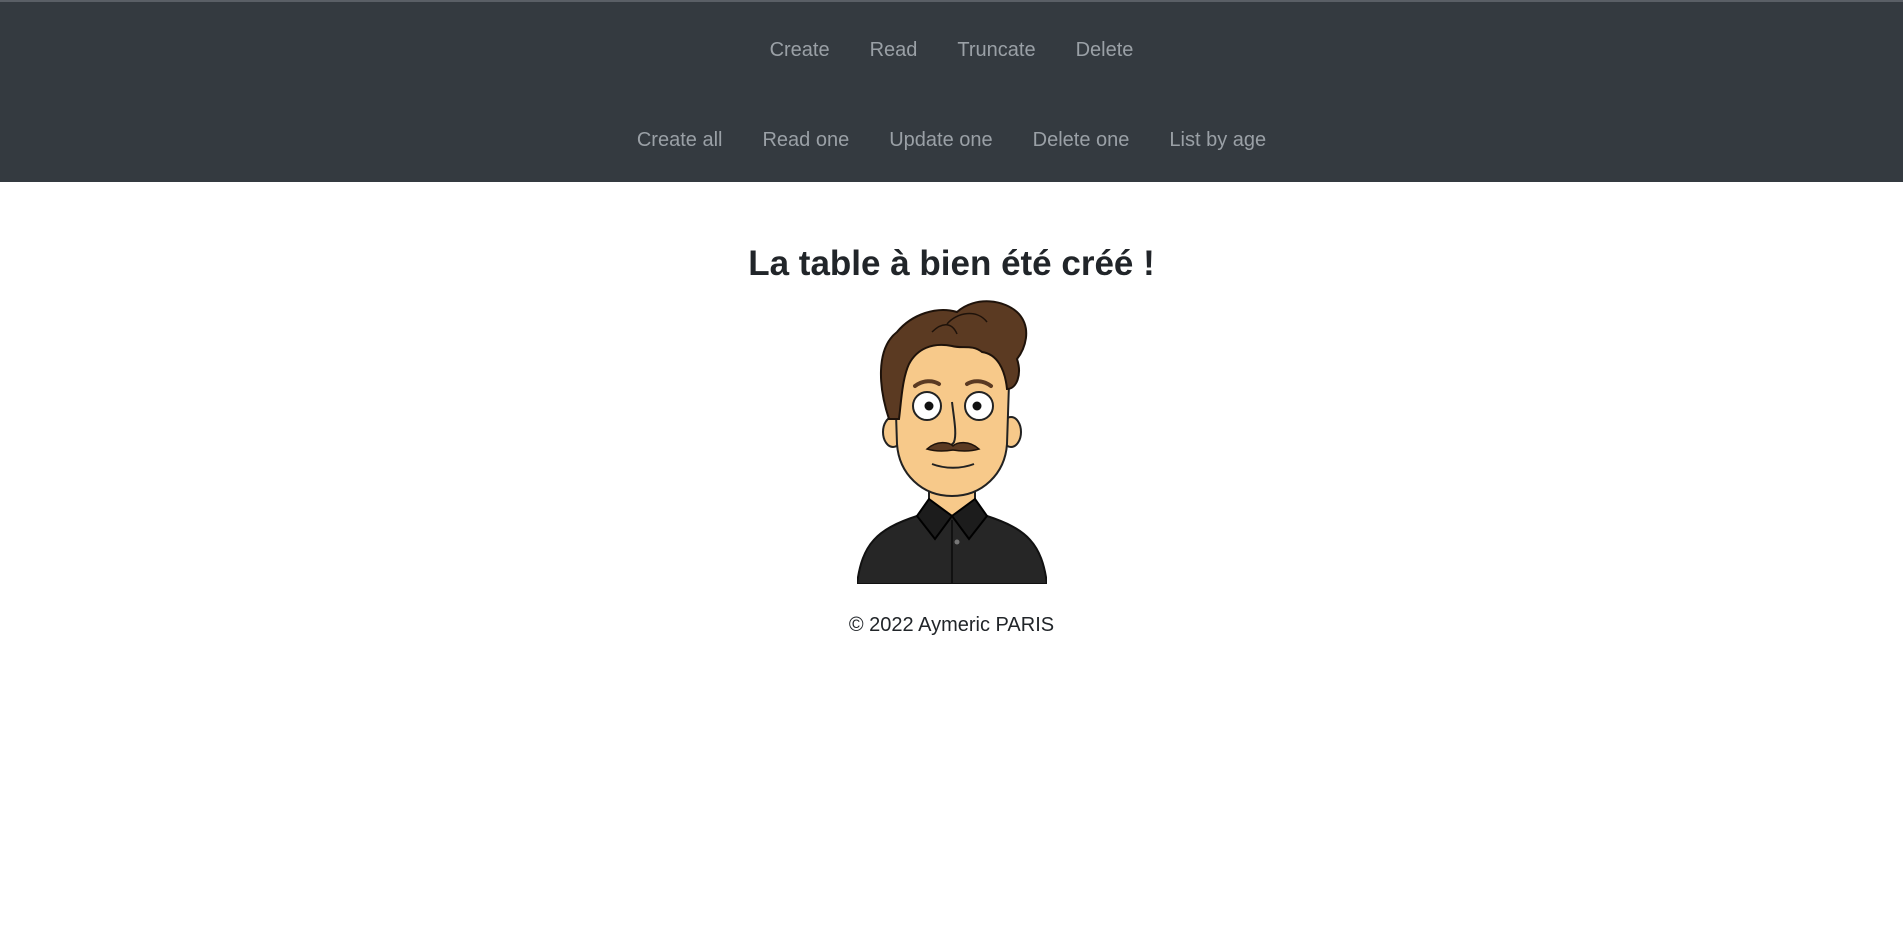  I want to click on nav-read-one-link: Read one, so click(805, 140).